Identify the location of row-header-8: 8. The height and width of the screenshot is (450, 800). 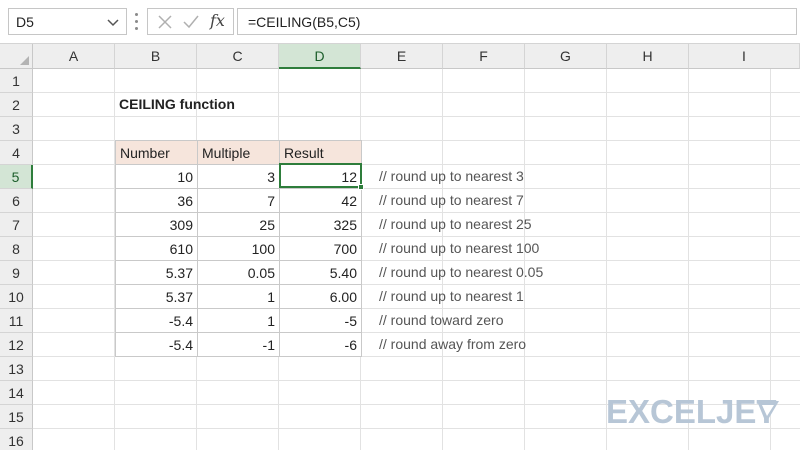
(16, 249).